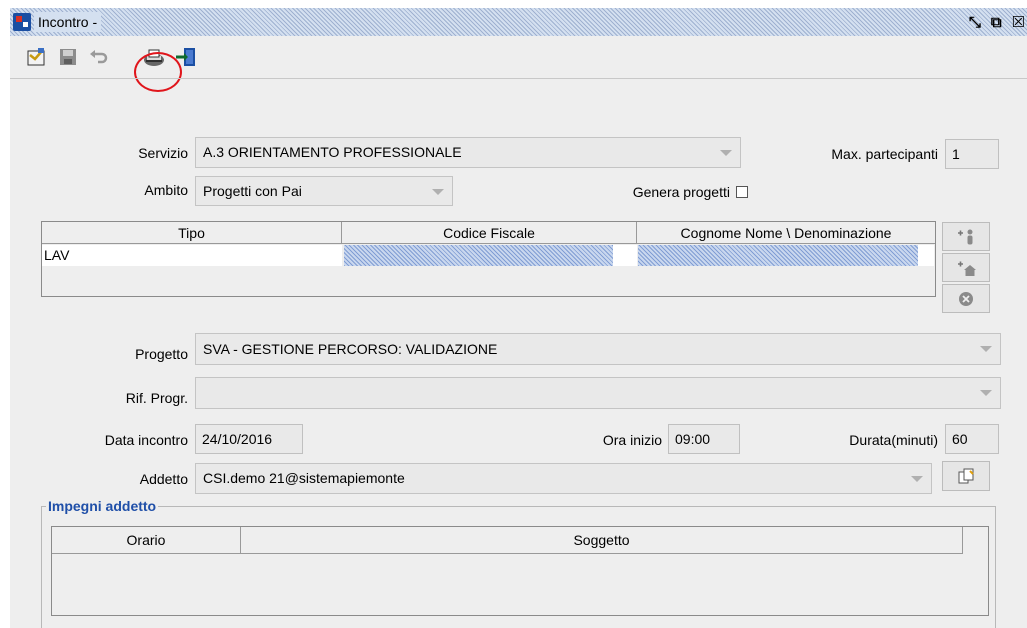  I want to click on minimize-window-icon: ⤡, so click(975, 22).